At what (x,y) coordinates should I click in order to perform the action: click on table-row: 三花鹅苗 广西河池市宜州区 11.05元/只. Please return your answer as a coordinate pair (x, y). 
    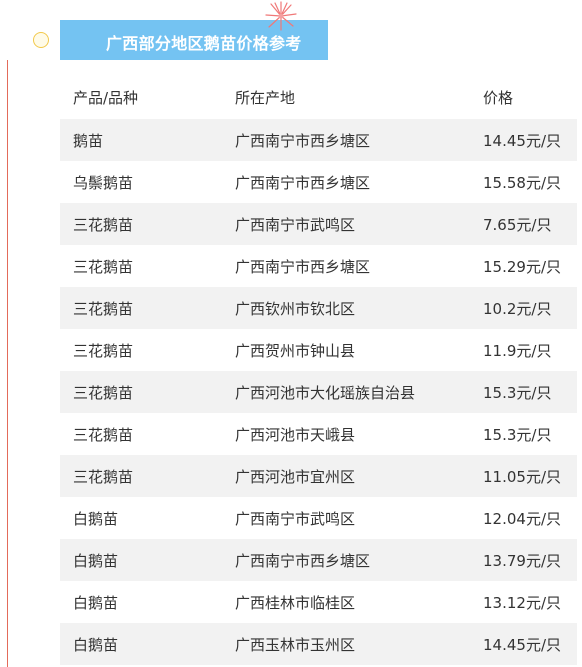
    Looking at the image, I should click on (318, 476).